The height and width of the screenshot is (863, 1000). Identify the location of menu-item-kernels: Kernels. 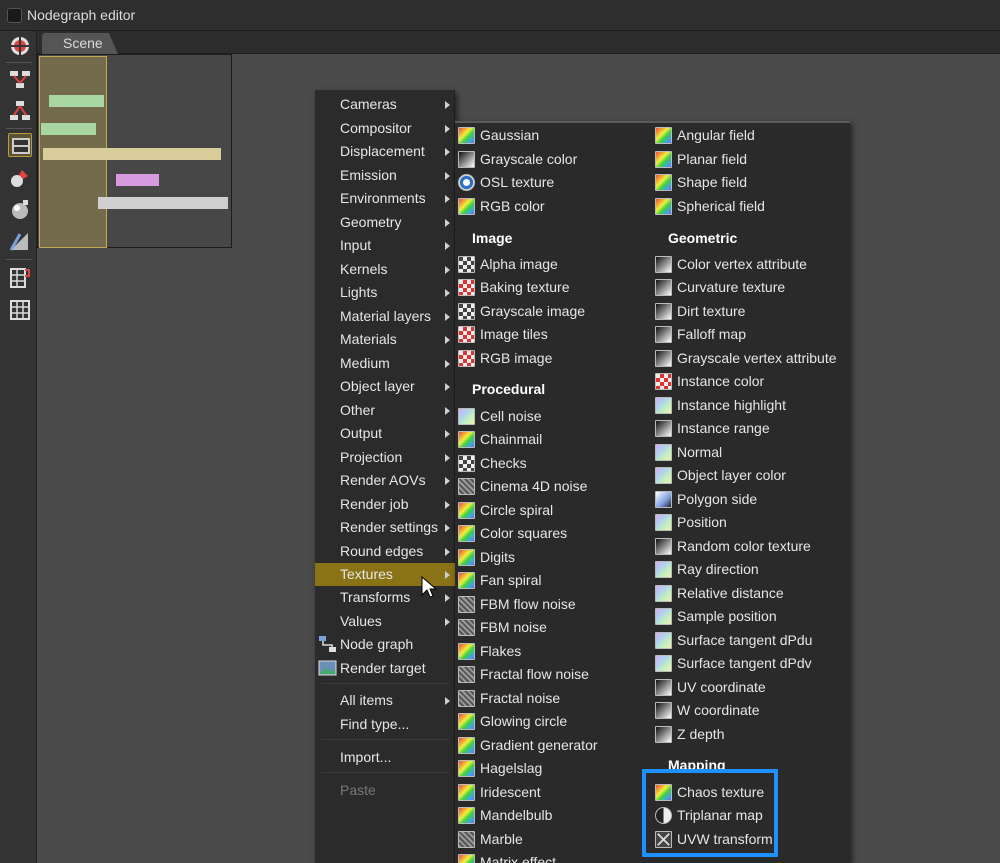
(385, 269).